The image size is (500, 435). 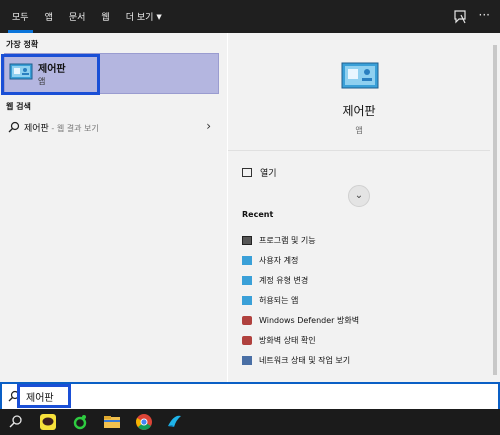 I want to click on recent-item: Windows Defender 방화벽, so click(x=300, y=320).